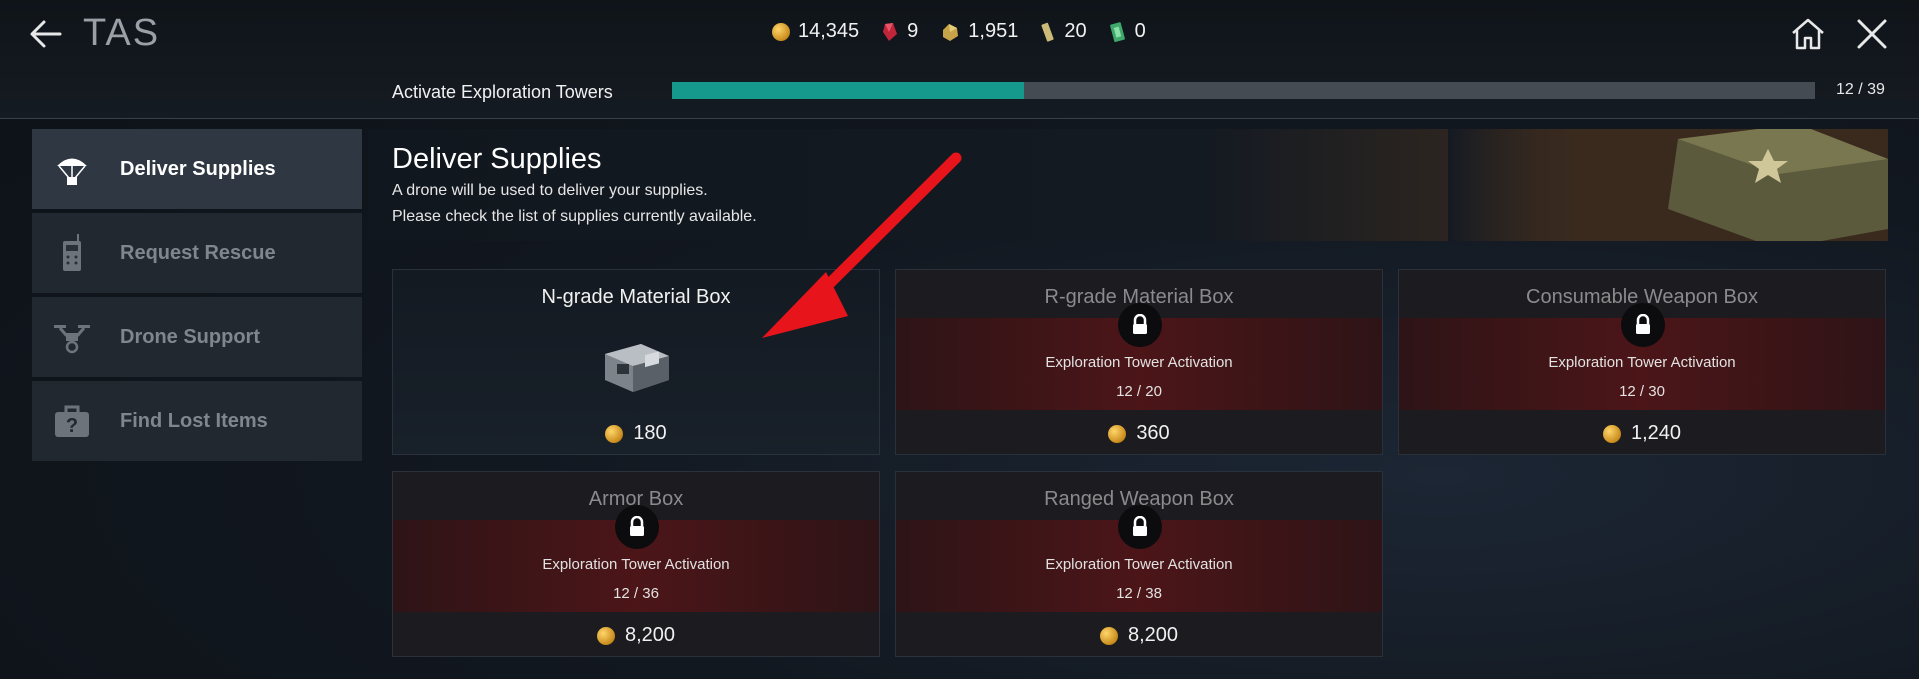 The image size is (1919, 679). Describe the element at coordinates (72, 337) in the screenshot. I see `drone-icon` at that location.